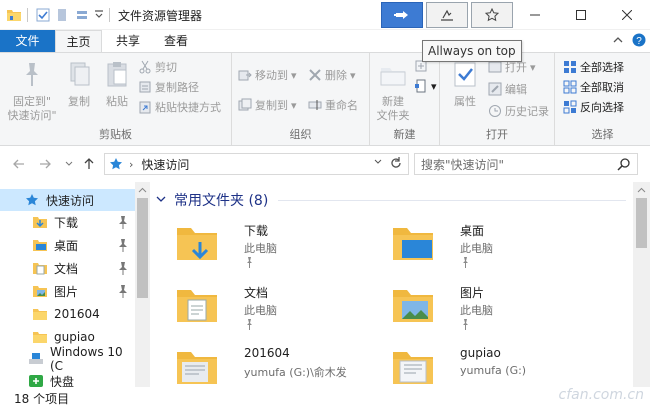 This screenshot has height=409, width=650. What do you see at coordinates (128, 41) in the screenshot?
I see `tab-share: 共享` at bounding box center [128, 41].